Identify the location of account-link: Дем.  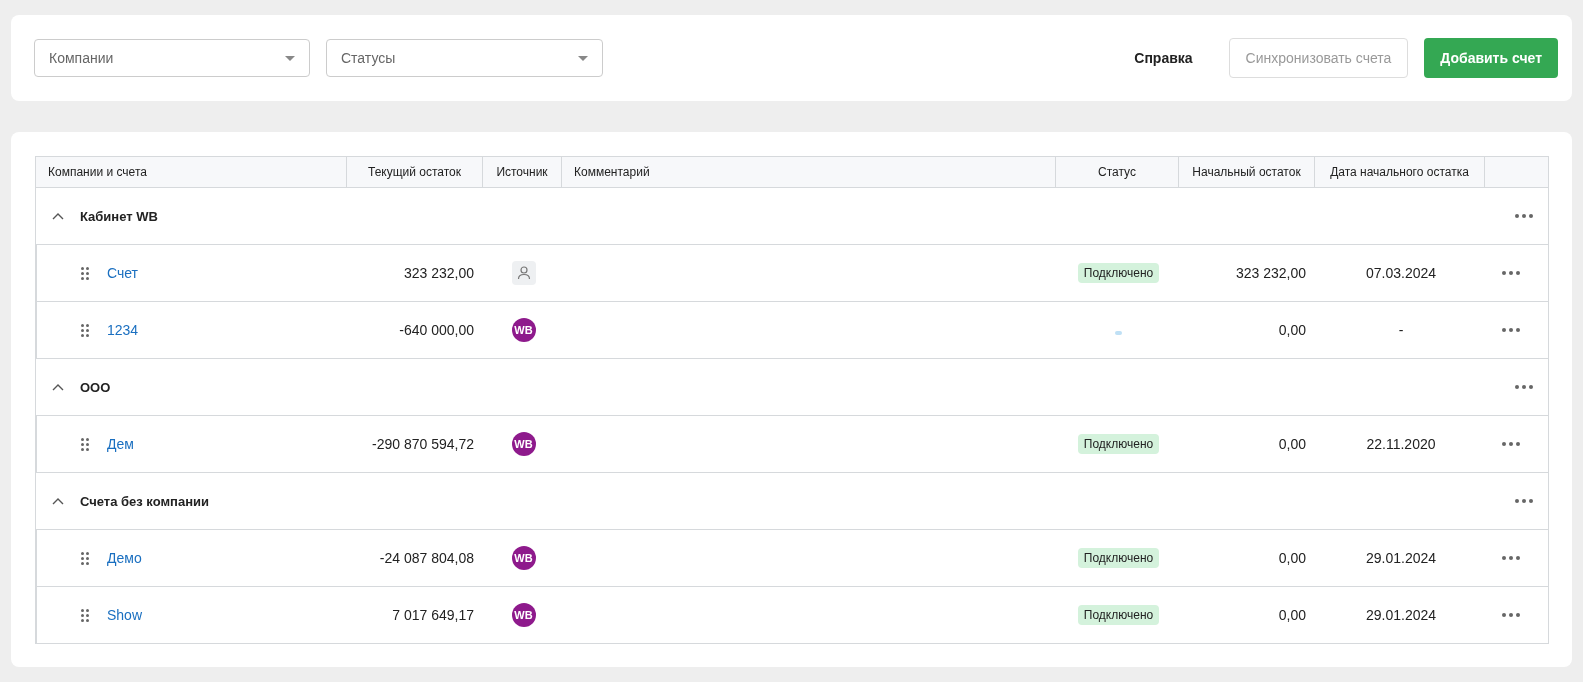
(120, 444).